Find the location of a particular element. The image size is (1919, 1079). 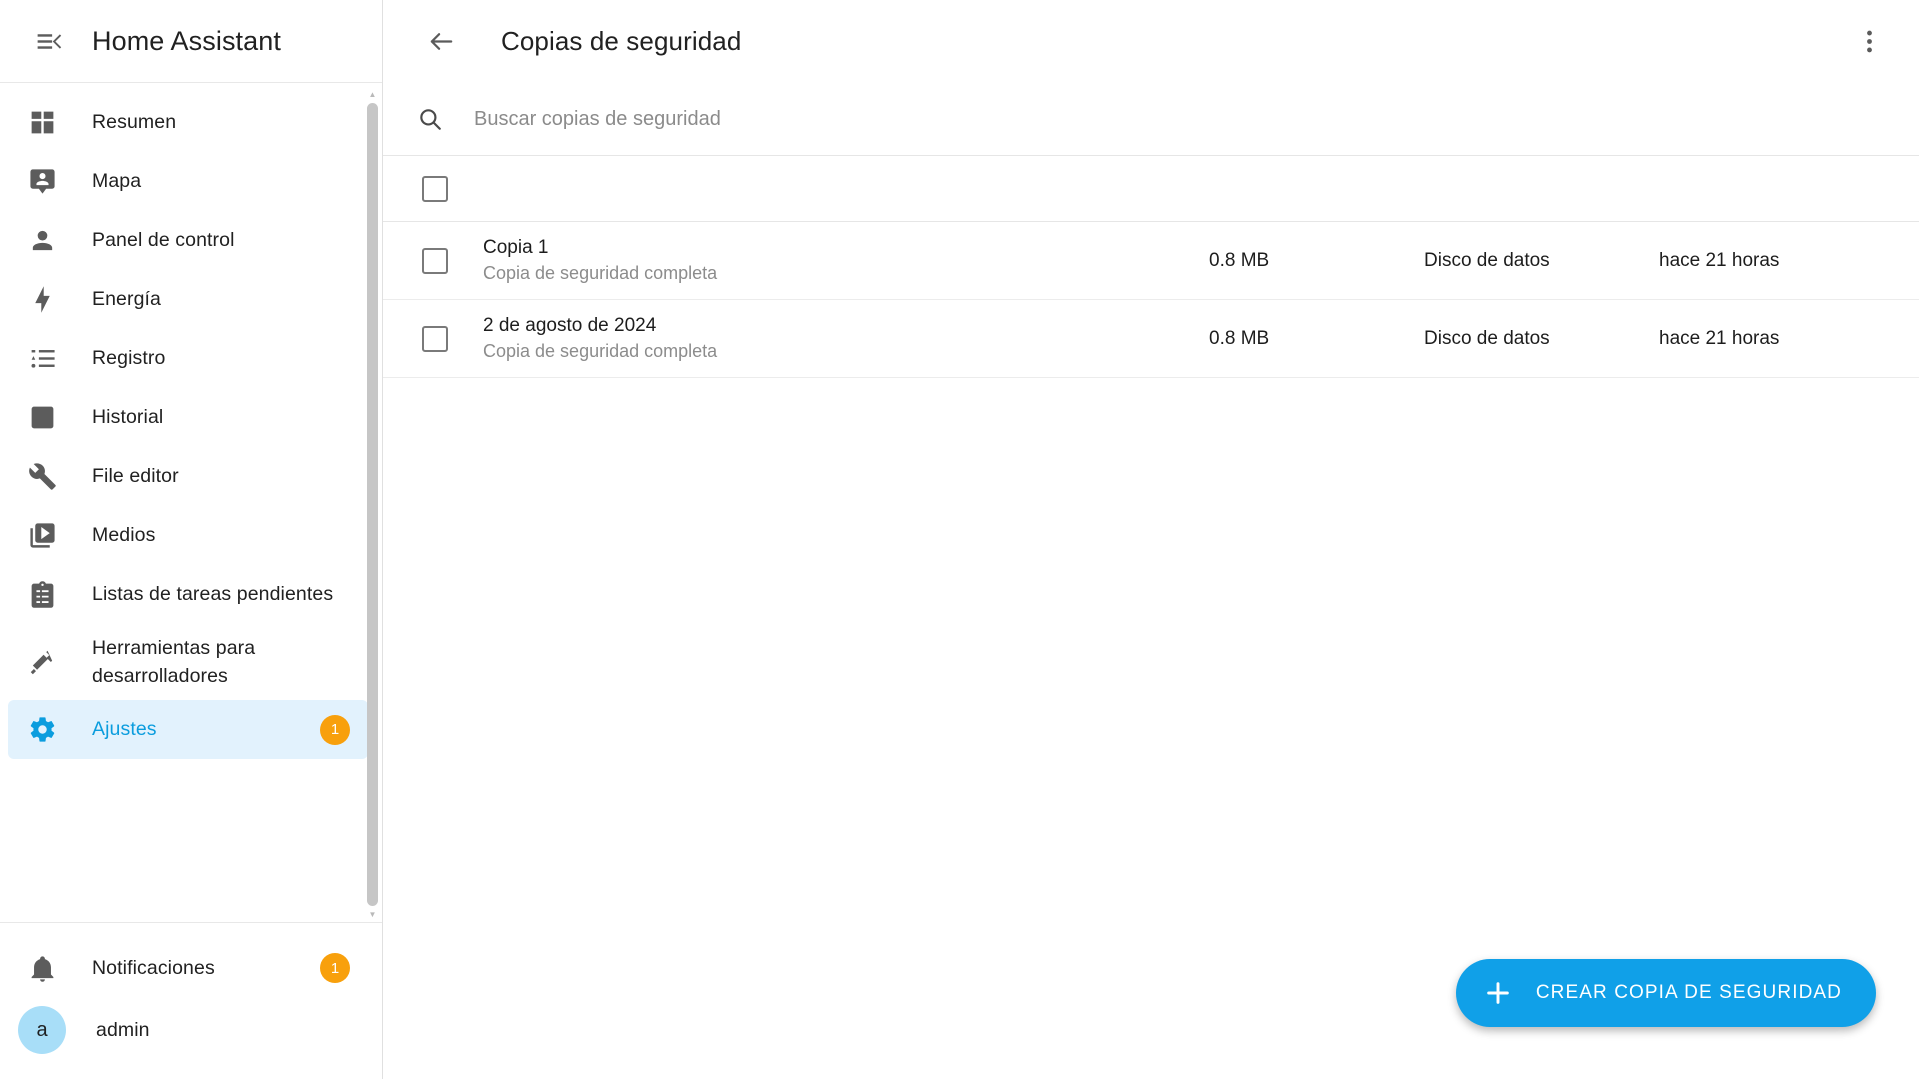

scroll-up-arrow-icon: ▲ is located at coordinates (372, 94).